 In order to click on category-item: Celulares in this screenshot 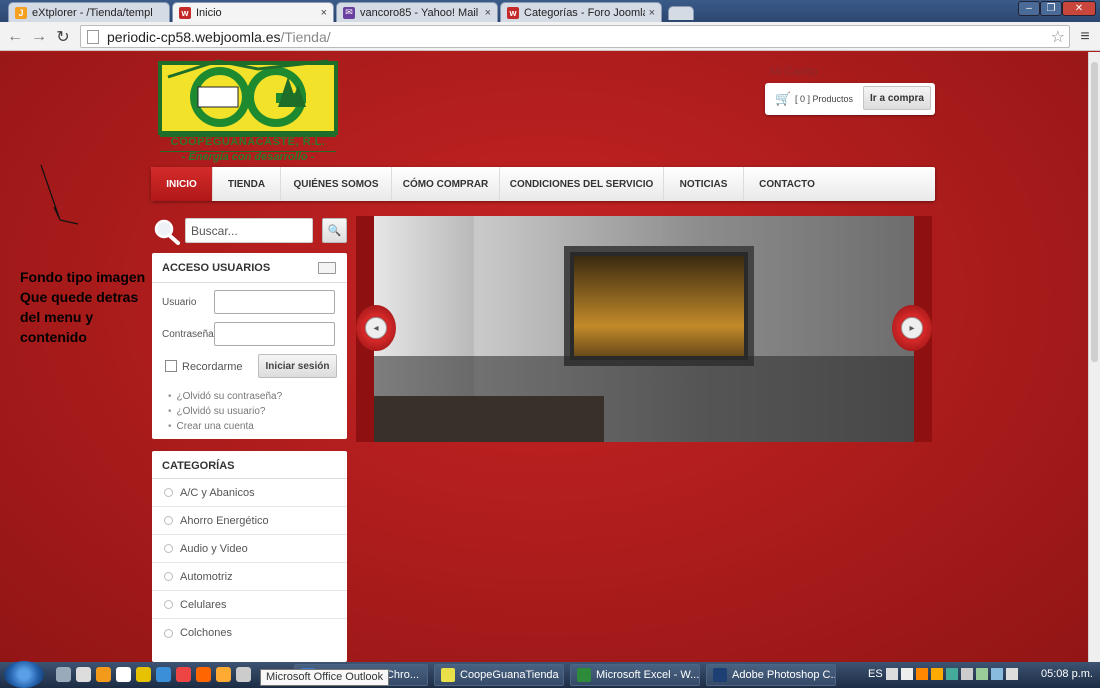, I will do `click(249, 605)`.